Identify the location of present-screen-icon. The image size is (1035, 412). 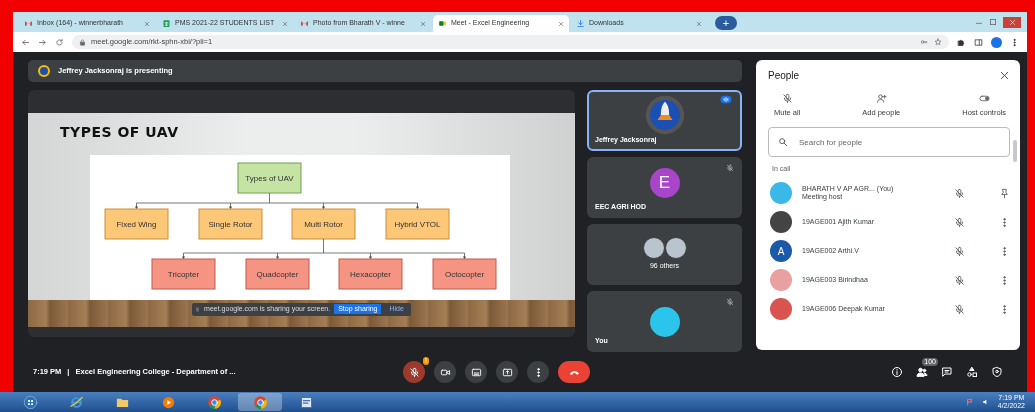
(507, 372).